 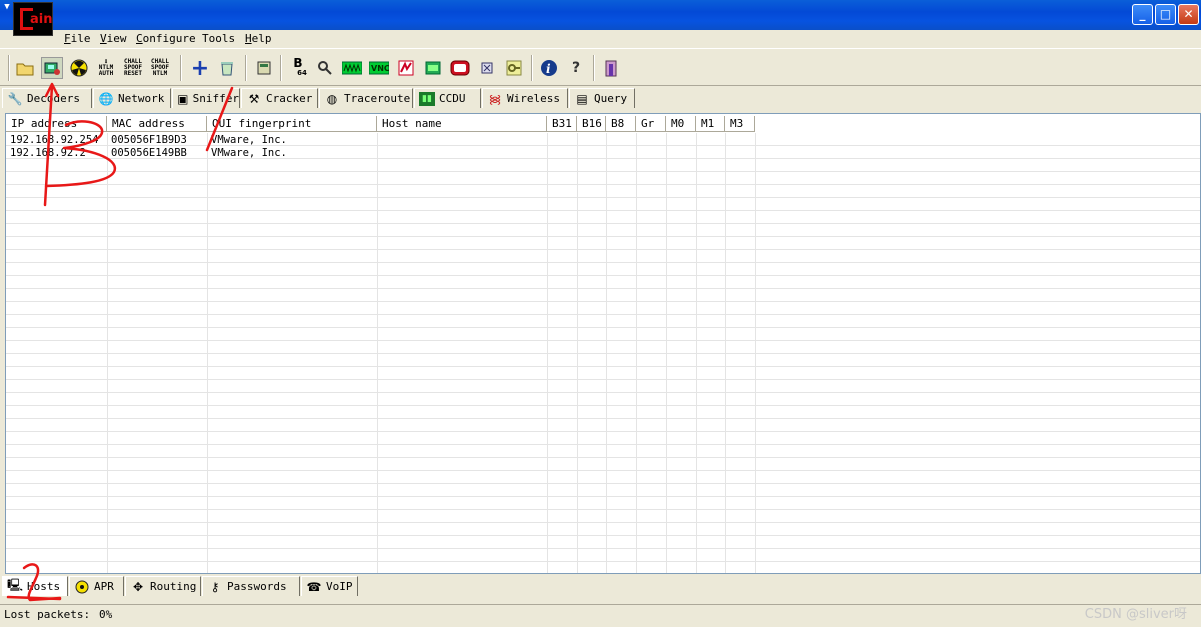 What do you see at coordinates (77, 38) in the screenshot?
I see `menu-file: File` at bounding box center [77, 38].